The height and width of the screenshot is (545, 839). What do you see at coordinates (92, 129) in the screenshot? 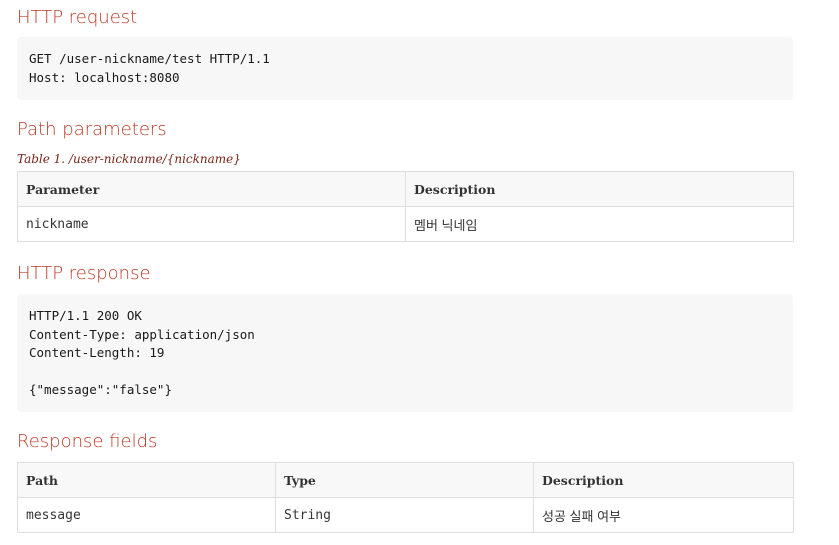
I see `path-parameters-heading: Path parameters` at bounding box center [92, 129].